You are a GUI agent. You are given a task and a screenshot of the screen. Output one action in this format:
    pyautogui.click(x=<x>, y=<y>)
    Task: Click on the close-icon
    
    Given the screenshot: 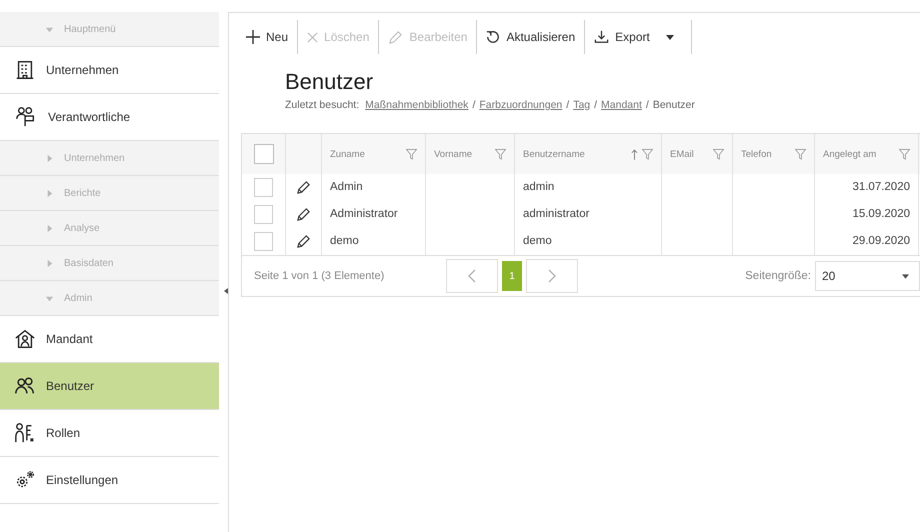 What is the action you would take?
    pyautogui.click(x=312, y=37)
    